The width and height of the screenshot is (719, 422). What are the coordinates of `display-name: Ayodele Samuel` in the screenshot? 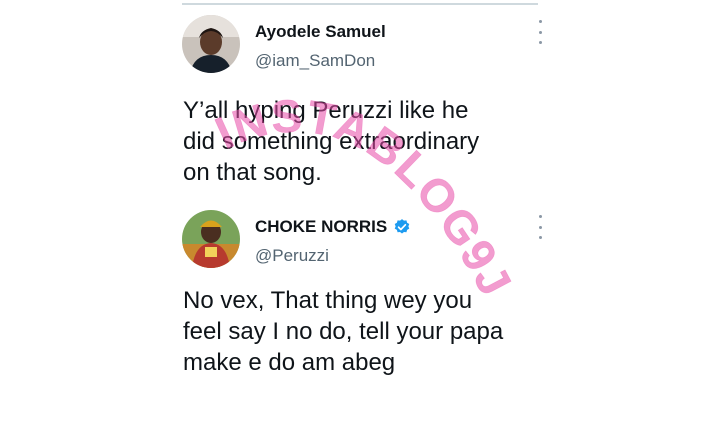 It's located at (320, 32).